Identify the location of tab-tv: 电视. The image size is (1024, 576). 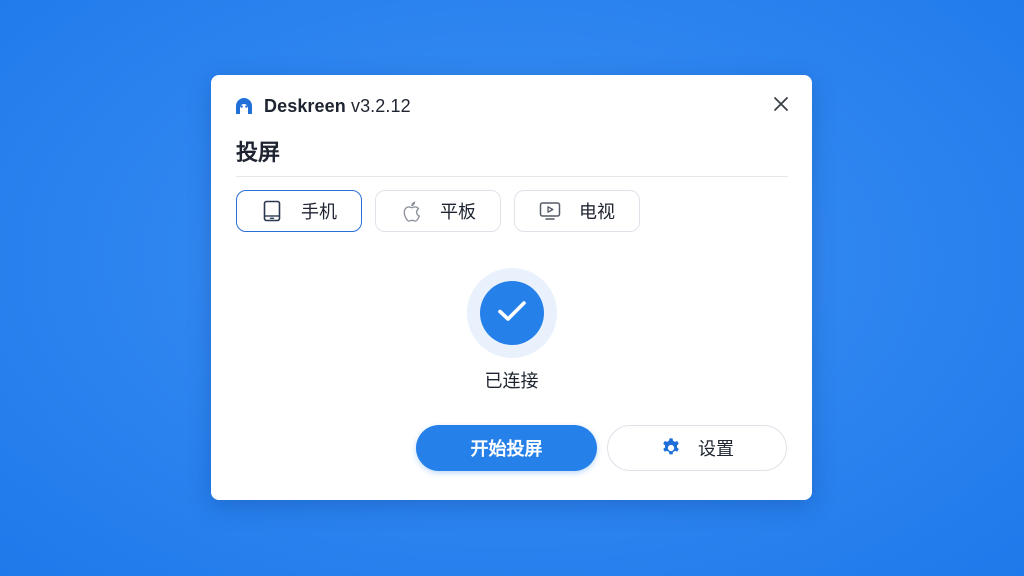
(577, 211).